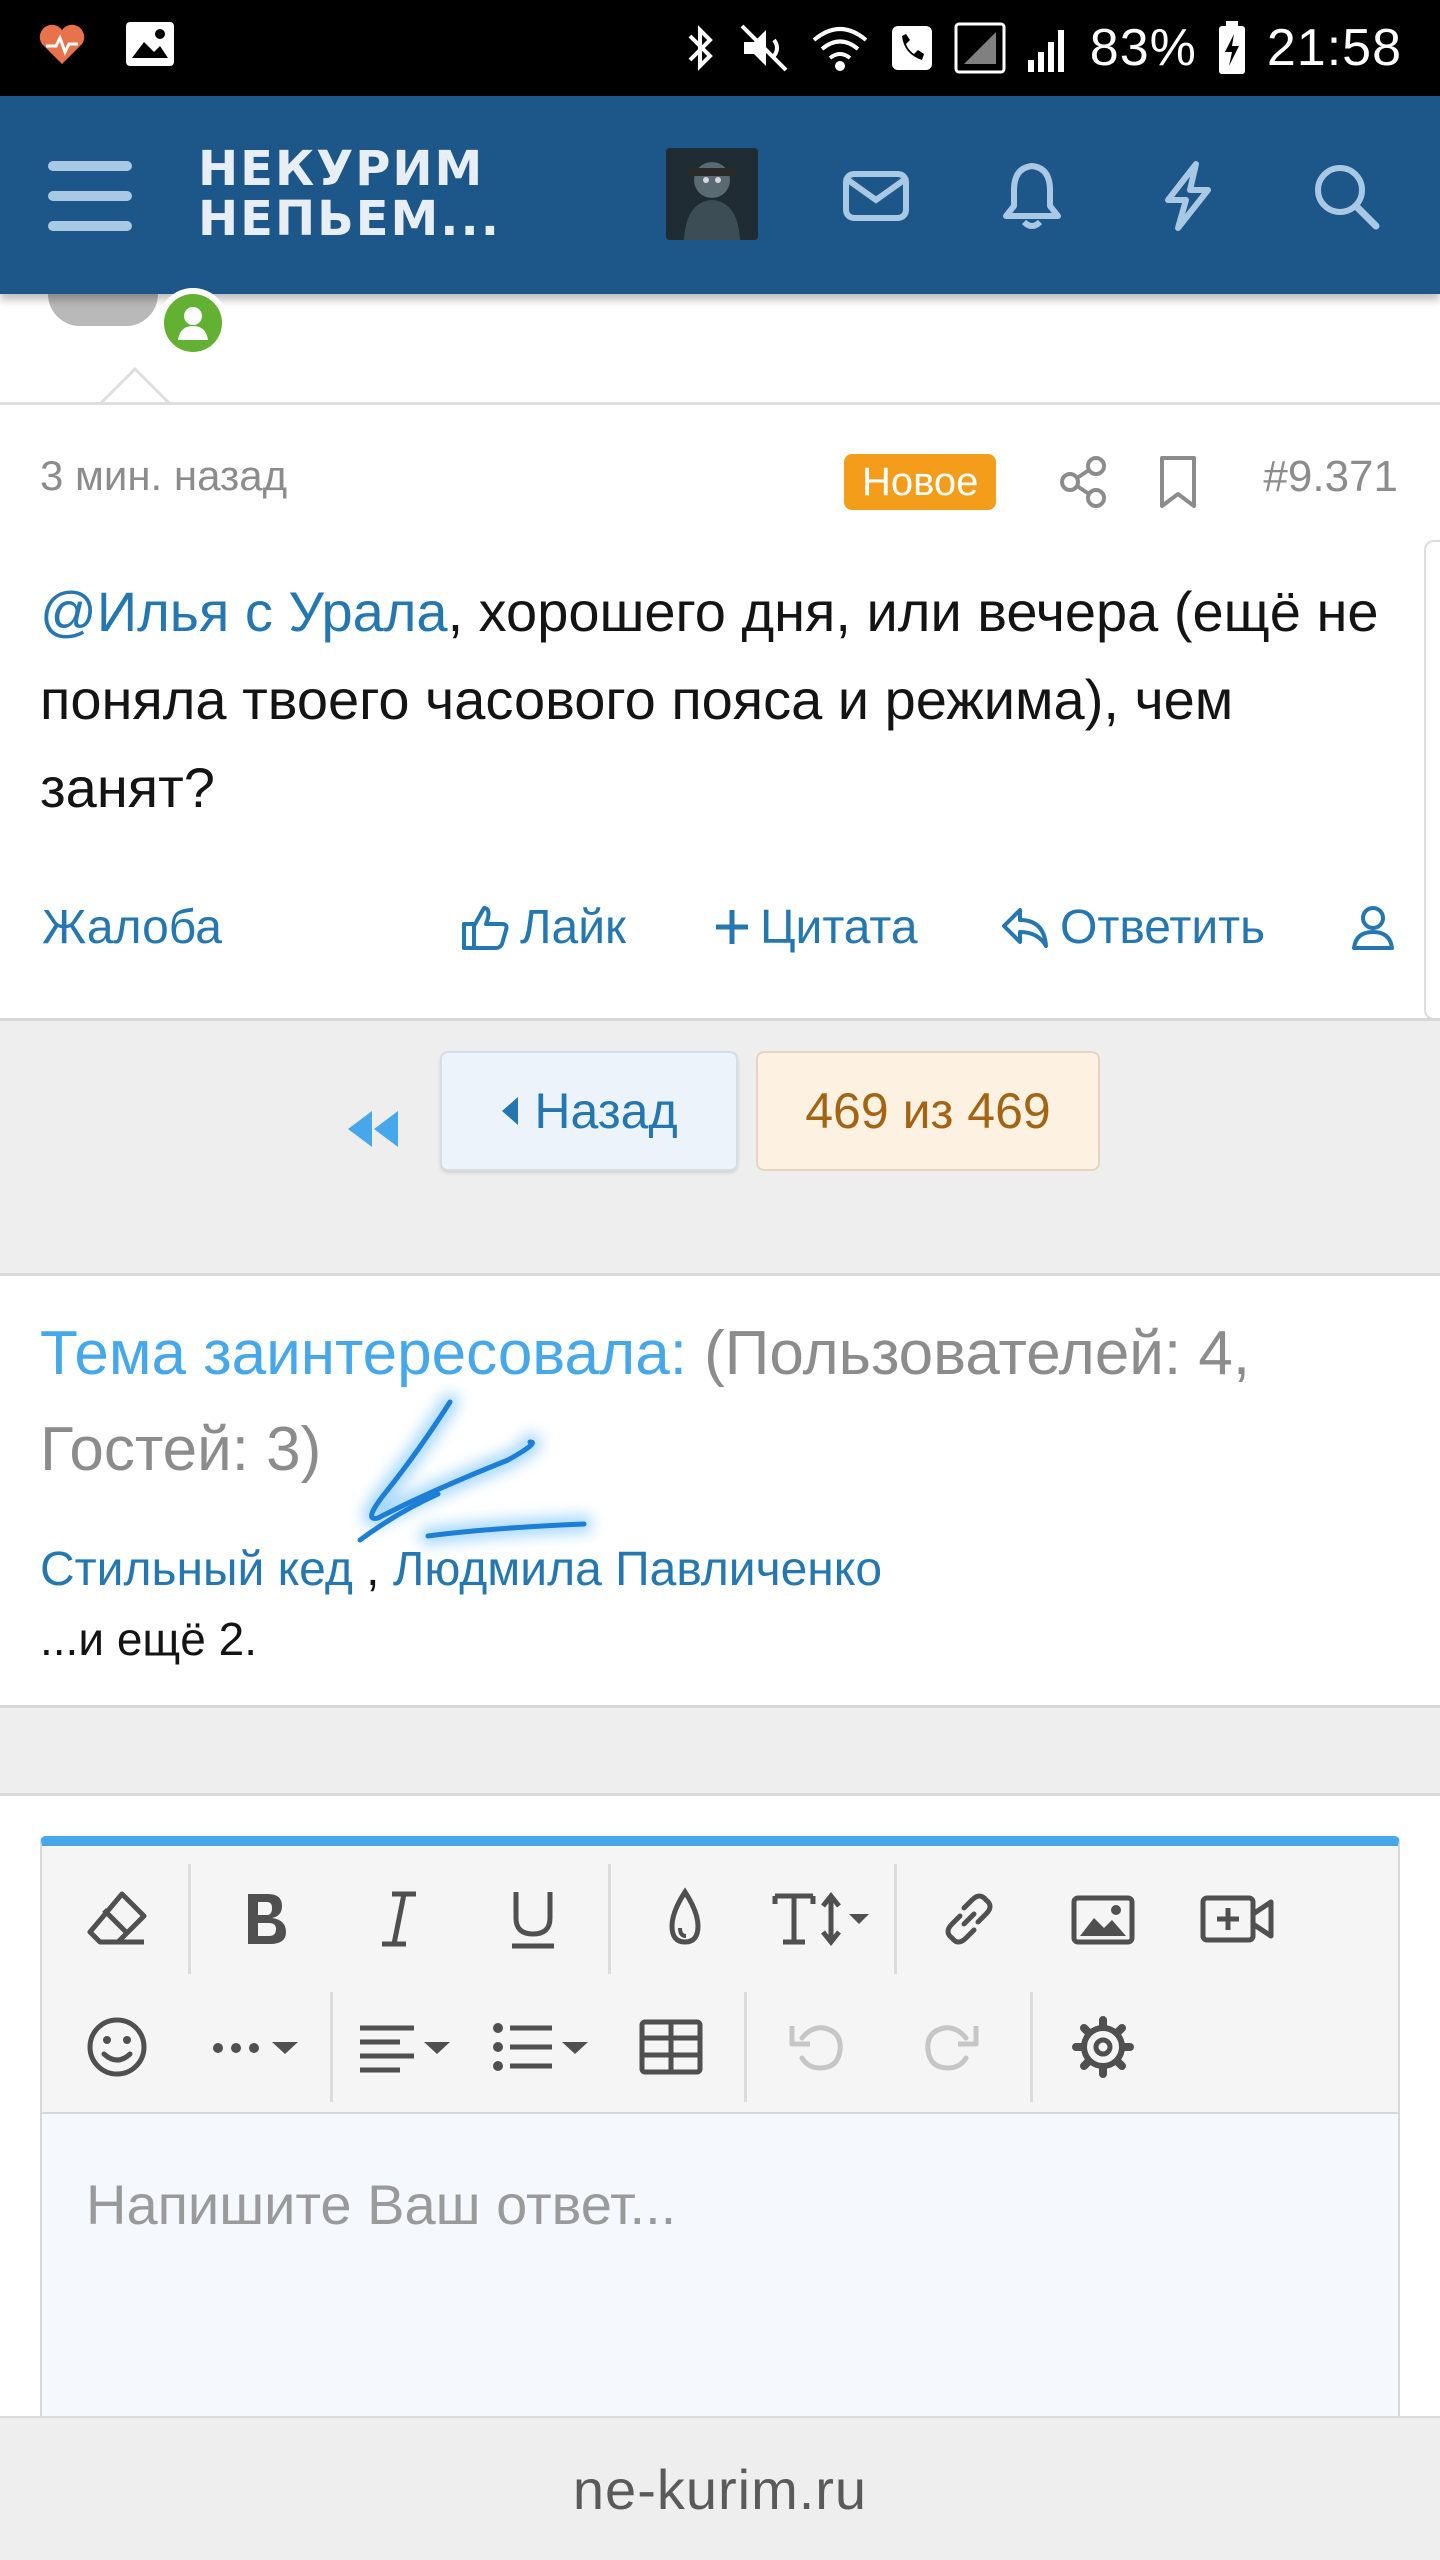 This screenshot has height=2560, width=1440. Describe the element at coordinates (911, 48) in the screenshot. I see `call-icon` at that location.